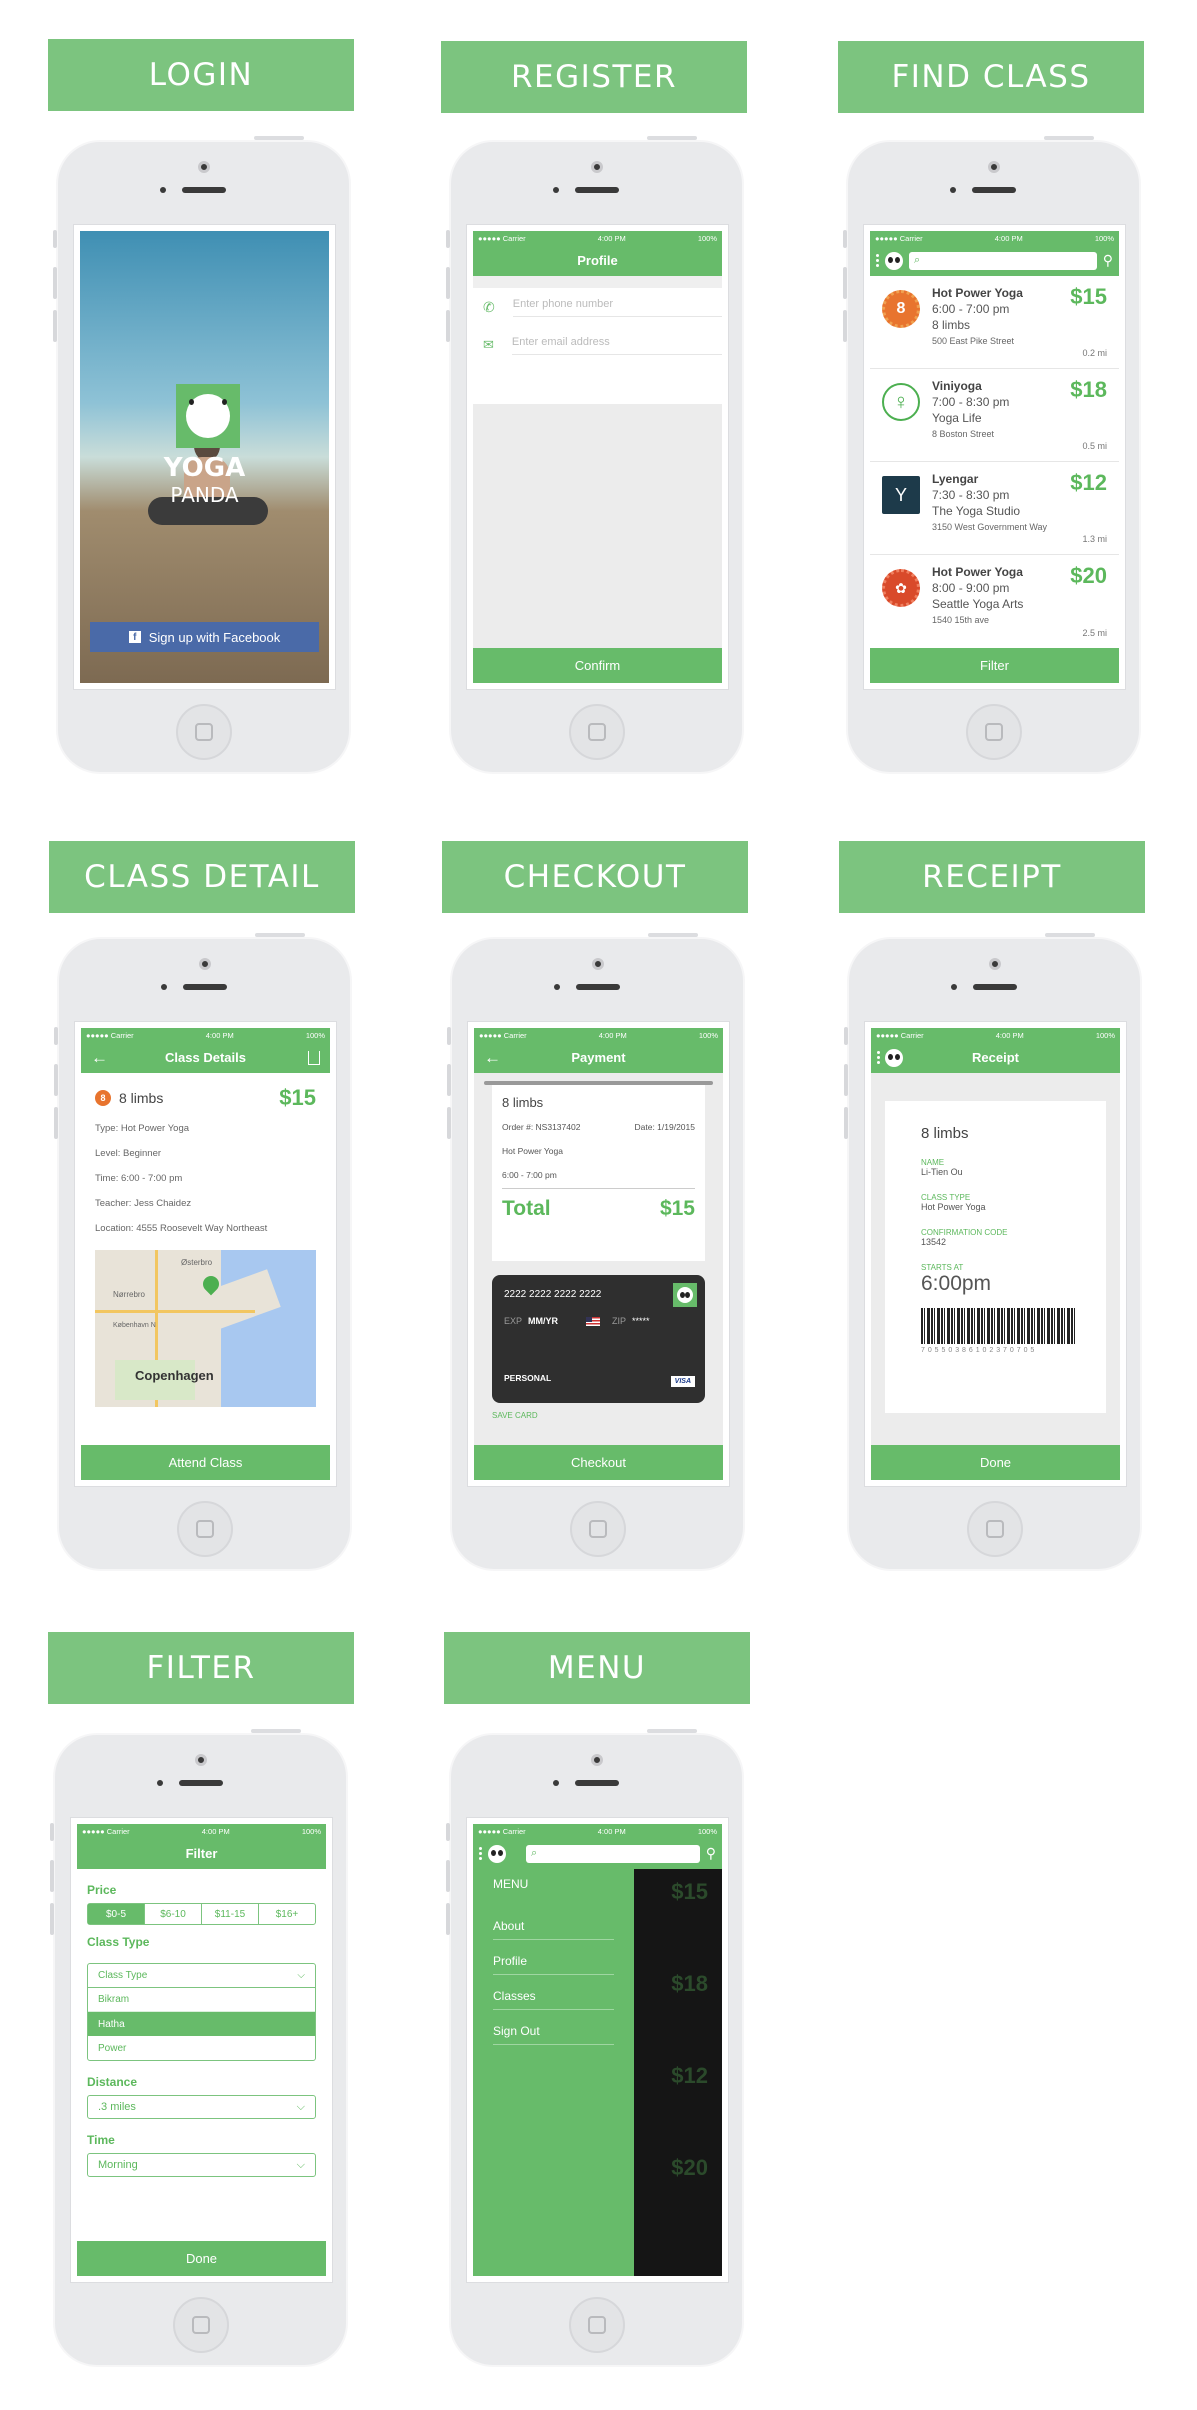 The image size is (1197, 2410). I want to click on lotus-logo-icon: ✿, so click(901, 588).